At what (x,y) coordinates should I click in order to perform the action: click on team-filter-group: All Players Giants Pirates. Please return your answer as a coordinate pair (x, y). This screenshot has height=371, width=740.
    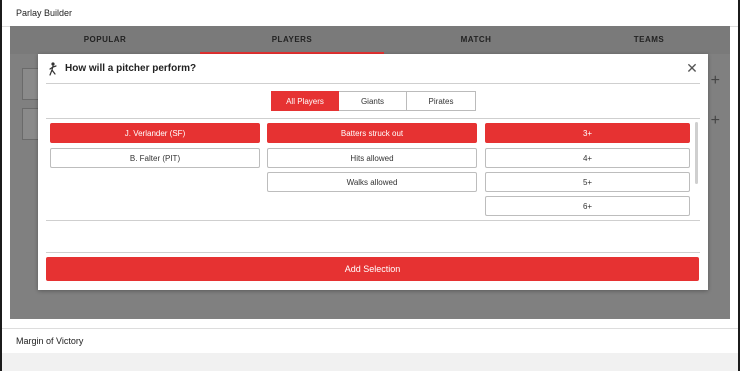
    Looking at the image, I should click on (373, 101).